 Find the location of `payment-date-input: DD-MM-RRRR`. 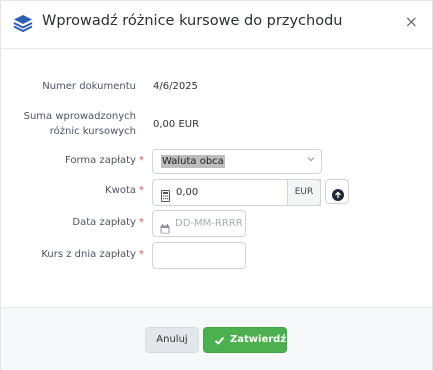

payment-date-input: DD-MM-RRRR is located at coordinates (199, 223).